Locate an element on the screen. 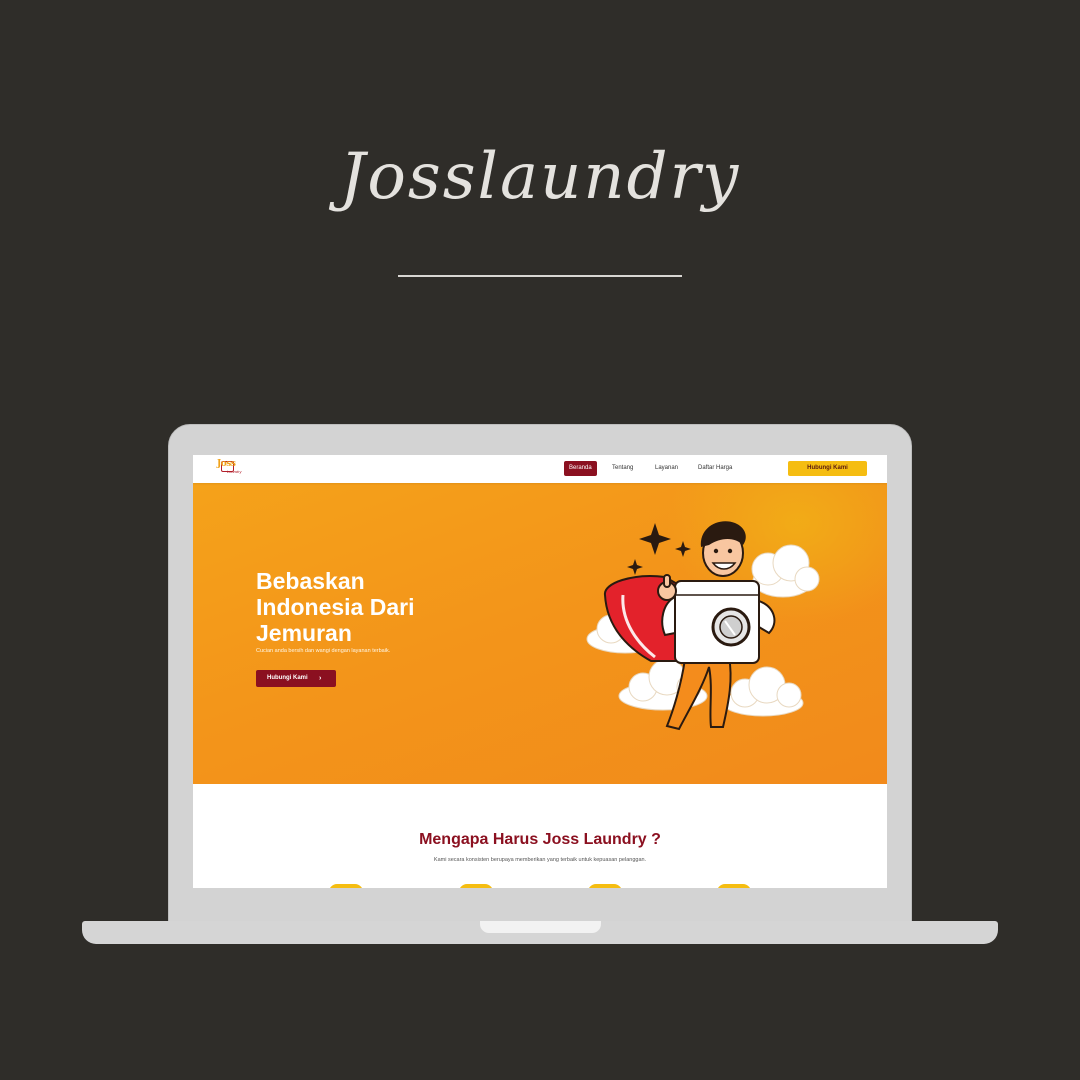 This screenshot has height=1080, width=1080. nav-daftar-harga: Daftar Harga is located at coordinates (715, 468).